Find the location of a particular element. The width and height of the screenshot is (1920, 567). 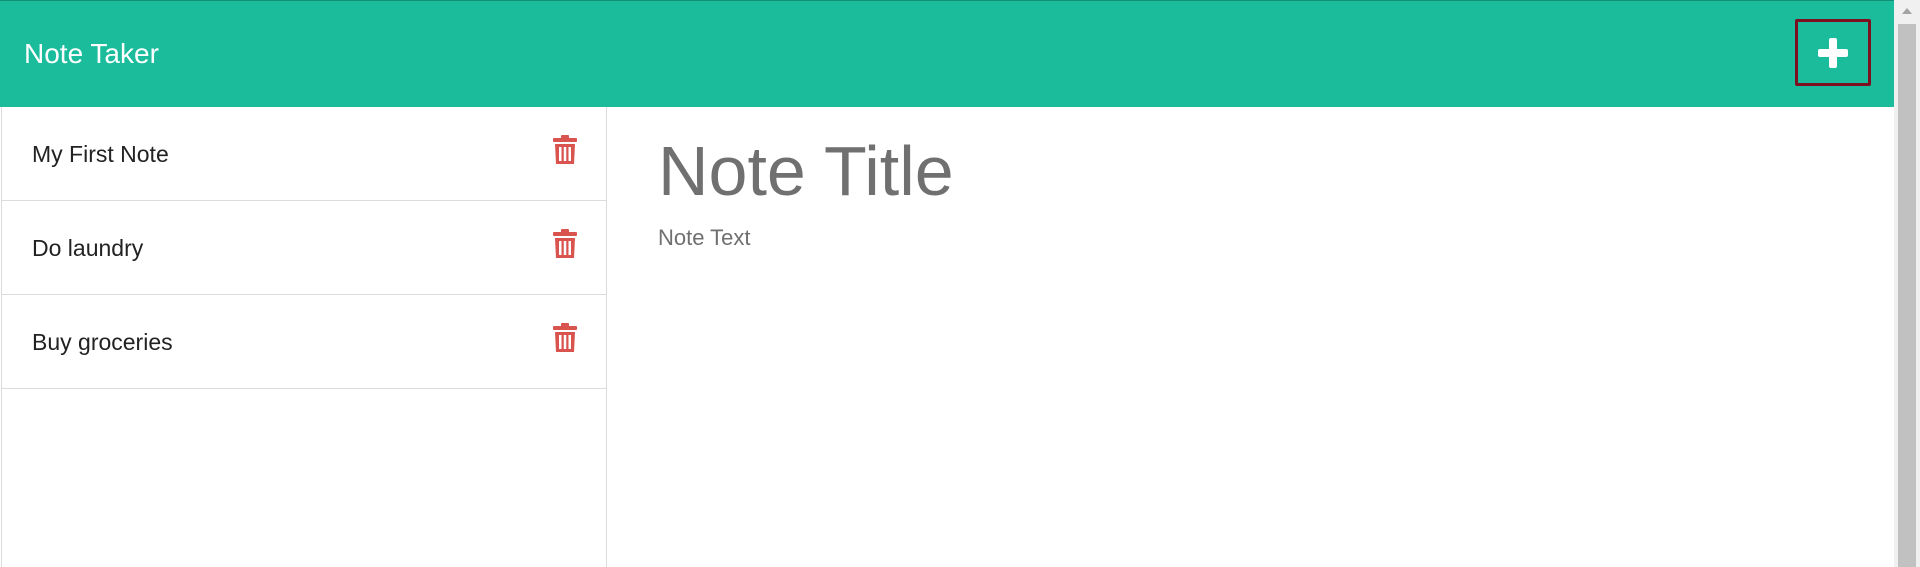

brand-title: Note Taker is located at coordinates (91, 54).